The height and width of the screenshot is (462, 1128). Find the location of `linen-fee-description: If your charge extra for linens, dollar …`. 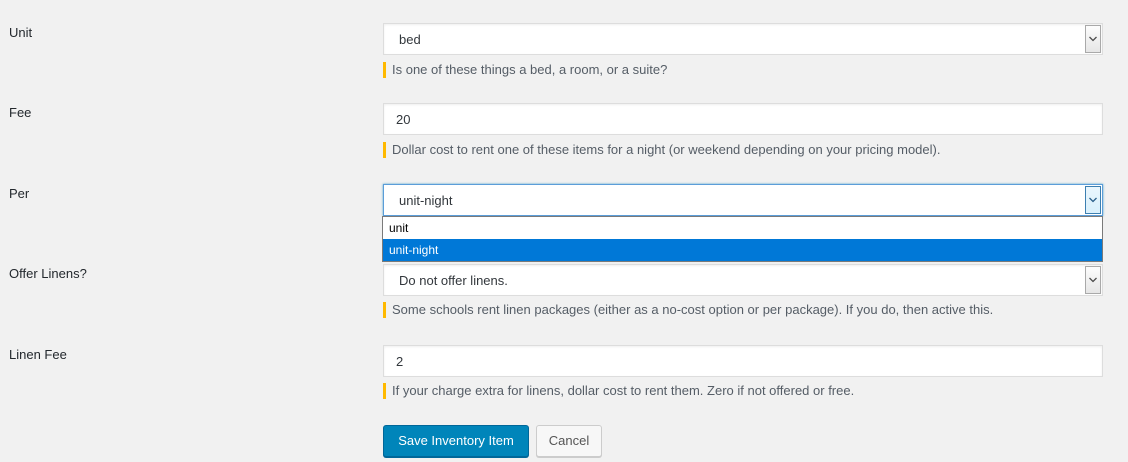

linen-fee-description: If your charge extra for linens, dollar … is located at coordinates (618, 391).